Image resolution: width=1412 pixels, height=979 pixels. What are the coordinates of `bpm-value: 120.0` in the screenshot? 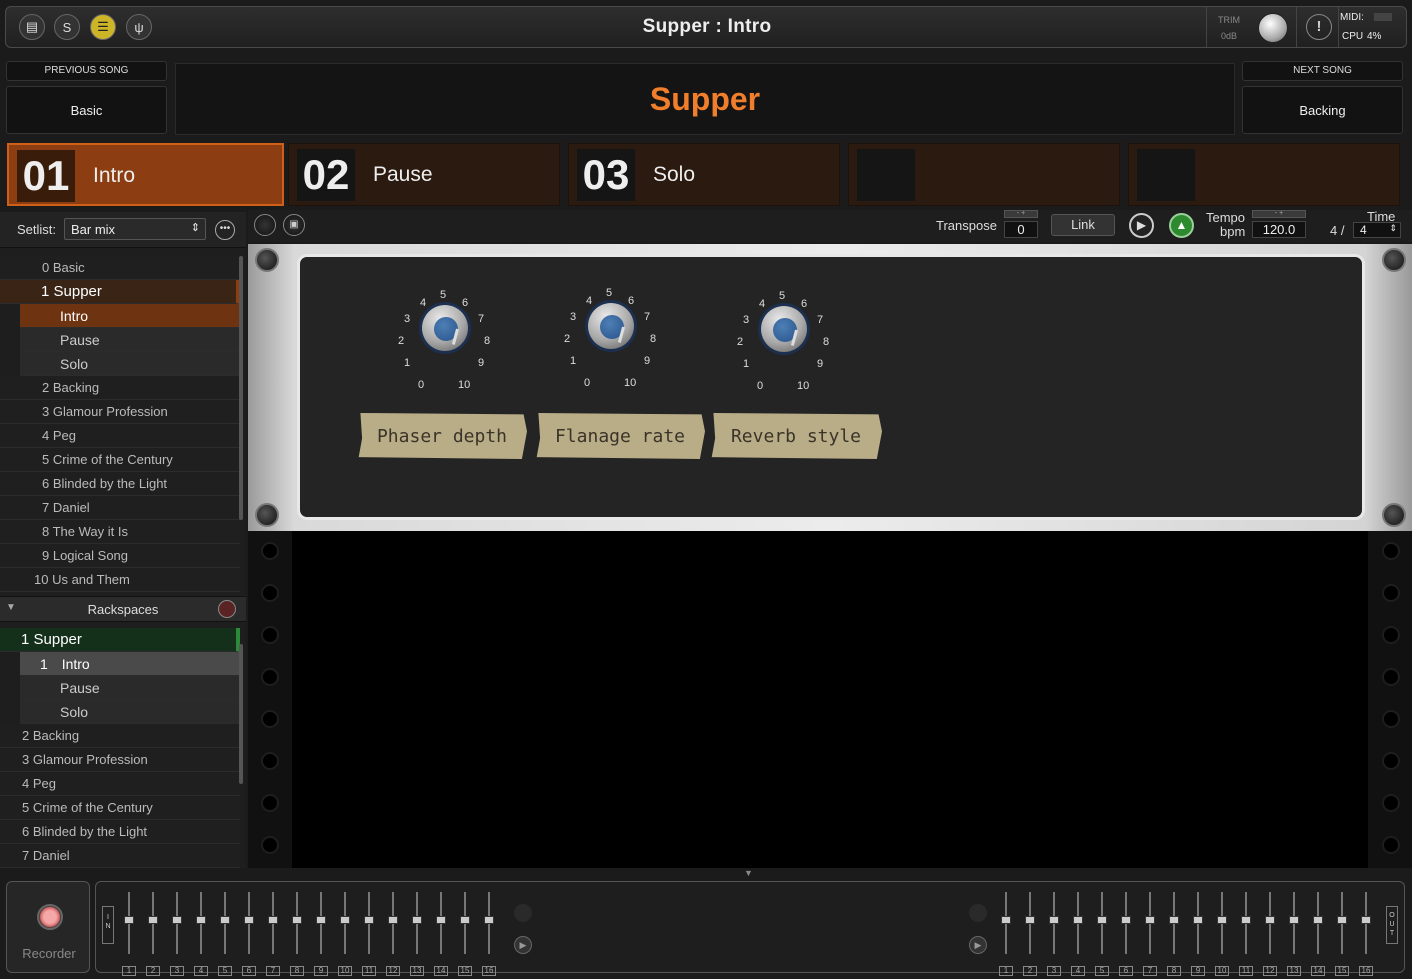 It's located at (1279, 229).